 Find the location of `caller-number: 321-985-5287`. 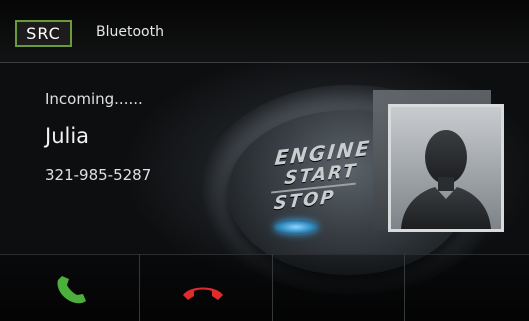

caller-number: 321-985-5287 is located at coordinates (98, 175).